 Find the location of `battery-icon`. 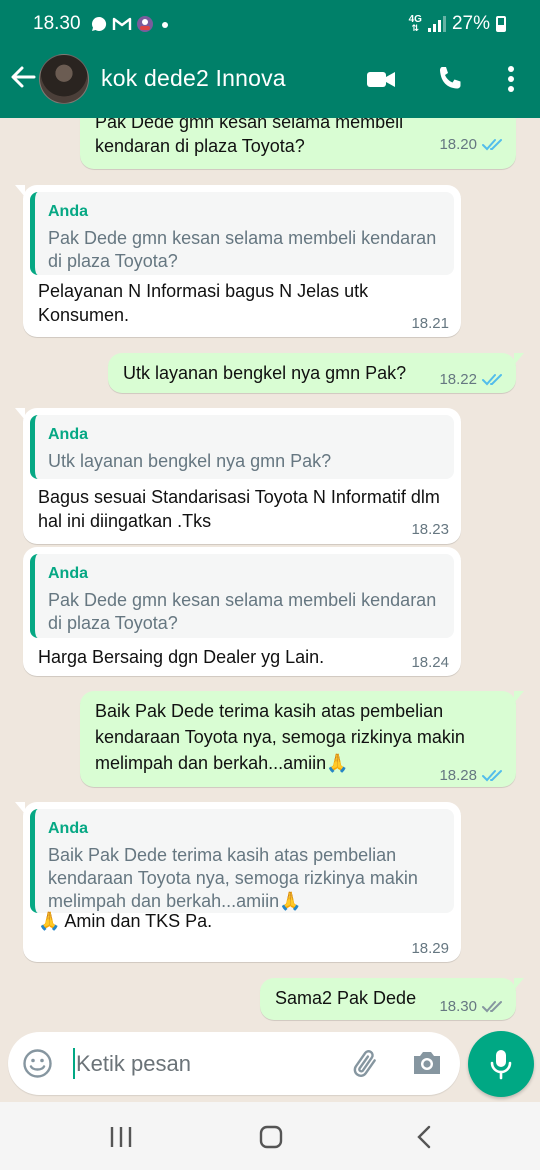

battery-icon is located at coordinates (501, 24).